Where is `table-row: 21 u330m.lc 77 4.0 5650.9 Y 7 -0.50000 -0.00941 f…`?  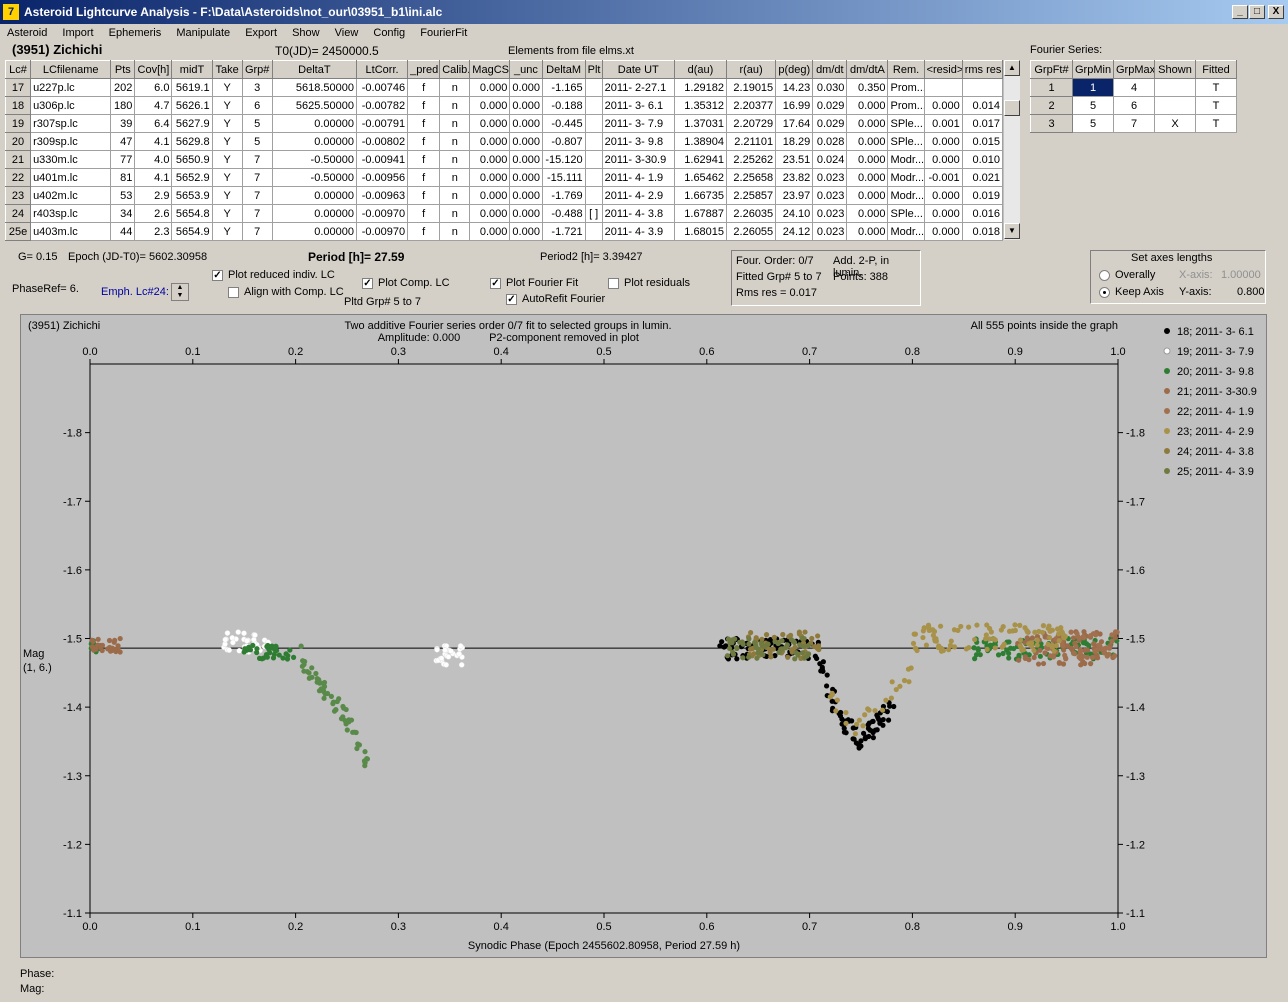 table-row: 21 u330m.lc 77 4.0 5650.9 Y 7 -0.50000 -0.00941 f… is located at coordinates (504, 159).